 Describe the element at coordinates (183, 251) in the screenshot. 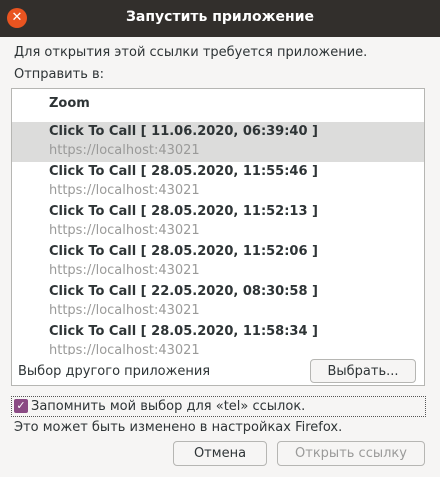

I see `list-item-title: Click To Call [ 28.05.2020, 11:52:06 ]` at that location.